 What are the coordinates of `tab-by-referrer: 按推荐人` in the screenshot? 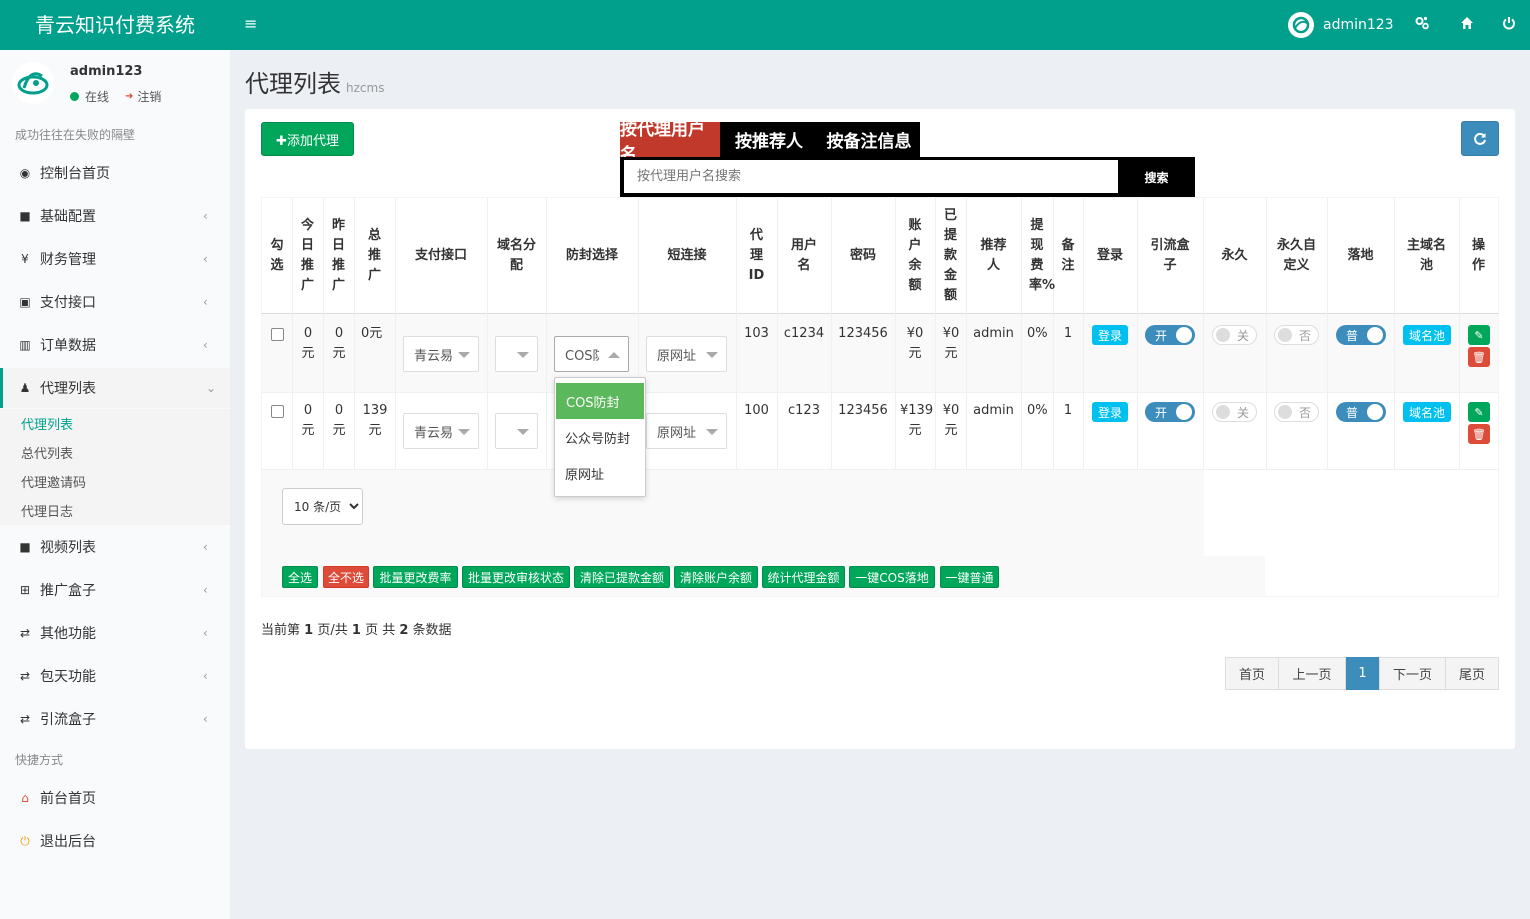 It's located at (769, 139).